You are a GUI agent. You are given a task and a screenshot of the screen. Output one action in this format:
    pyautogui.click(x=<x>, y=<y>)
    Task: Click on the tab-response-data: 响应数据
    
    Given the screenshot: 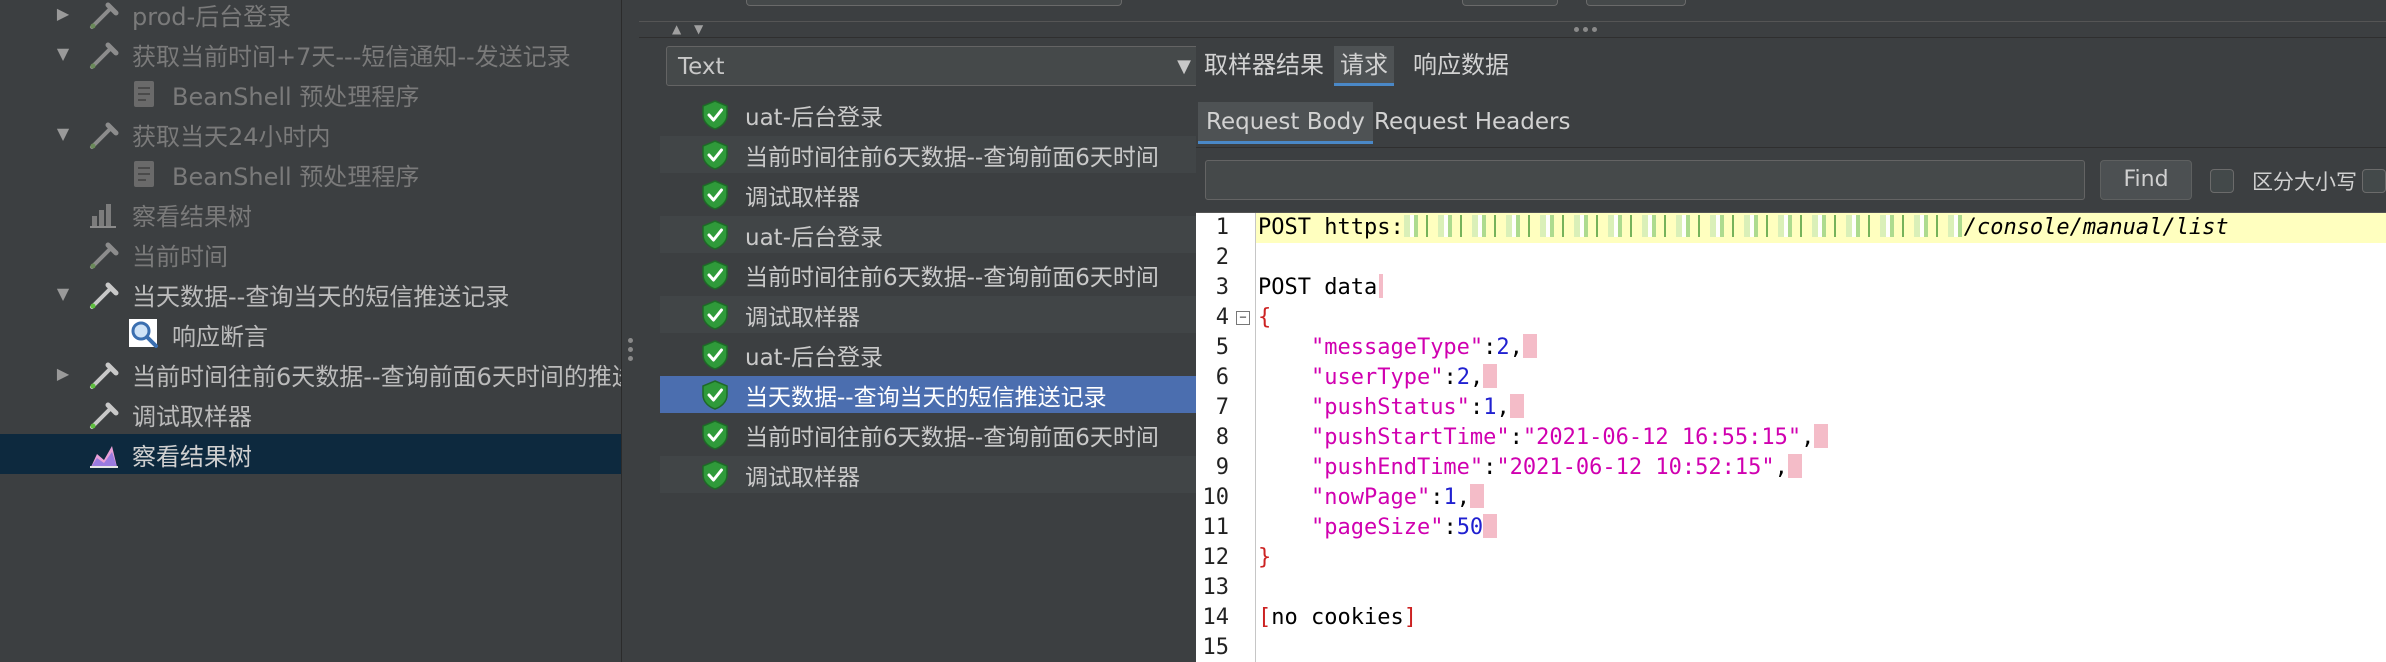 What is the action you would take?
    pyautogui.click(x=1461, y=66)
    